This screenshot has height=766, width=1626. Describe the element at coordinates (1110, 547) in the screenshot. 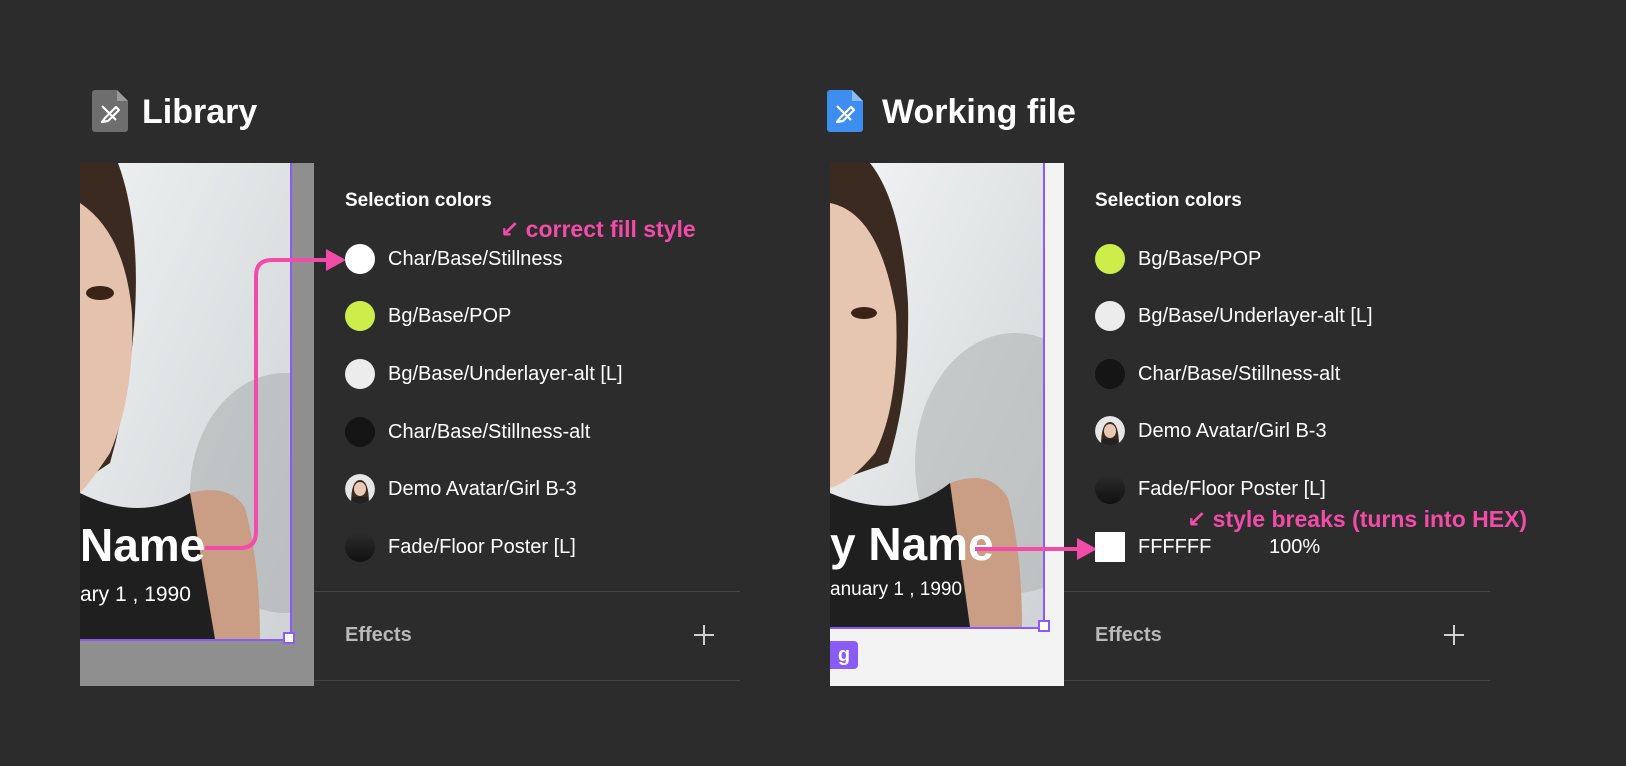

I see `hex-swatch` at that location.